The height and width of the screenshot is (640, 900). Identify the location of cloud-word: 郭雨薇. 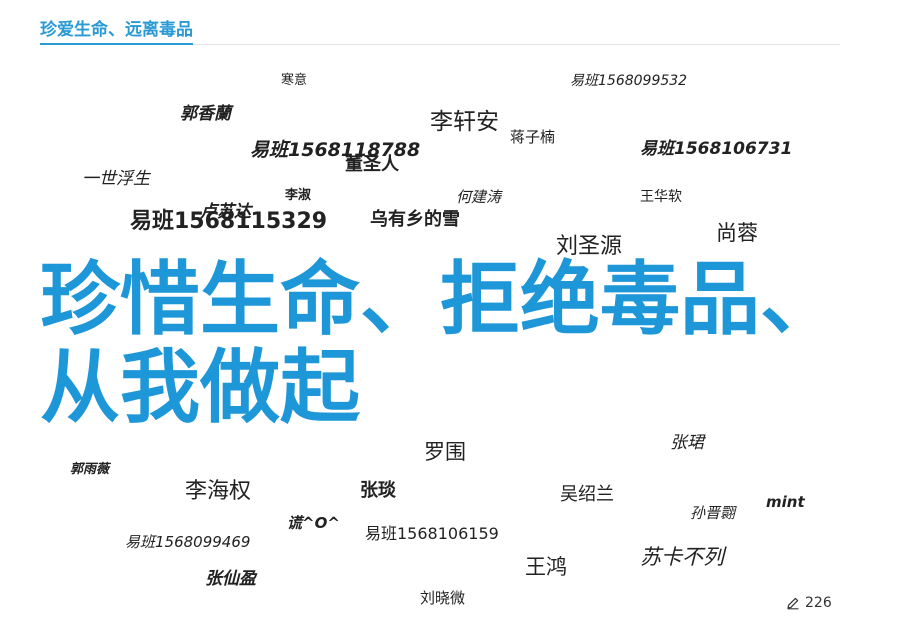
(90, 469).